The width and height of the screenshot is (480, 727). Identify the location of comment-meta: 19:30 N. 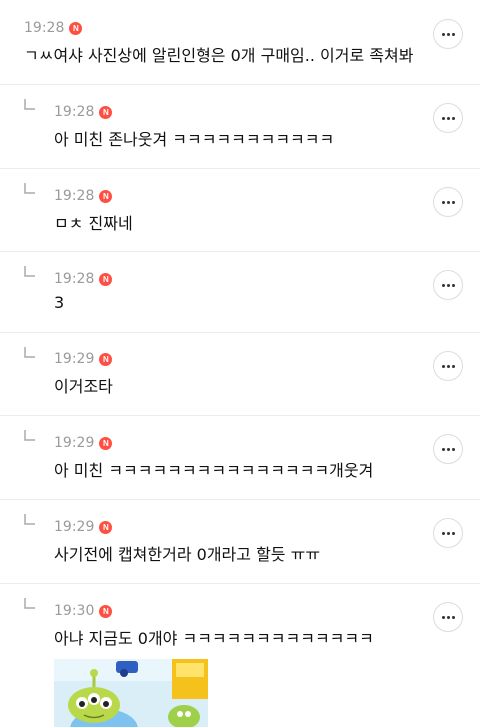
(83, 611).